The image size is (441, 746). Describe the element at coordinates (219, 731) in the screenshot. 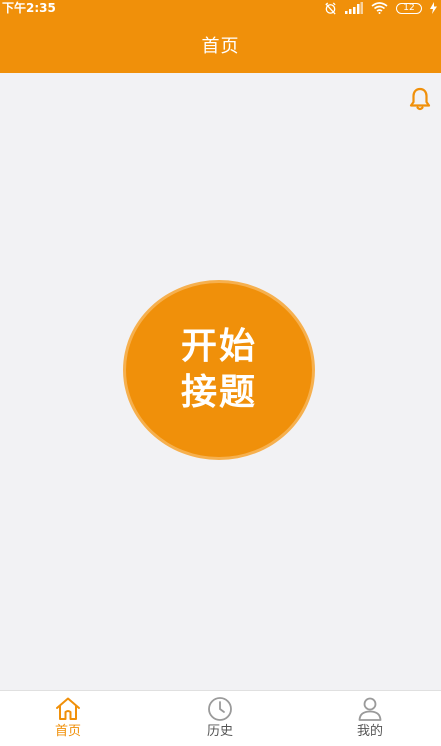

I see `tab-history-label: 历史` at that location.